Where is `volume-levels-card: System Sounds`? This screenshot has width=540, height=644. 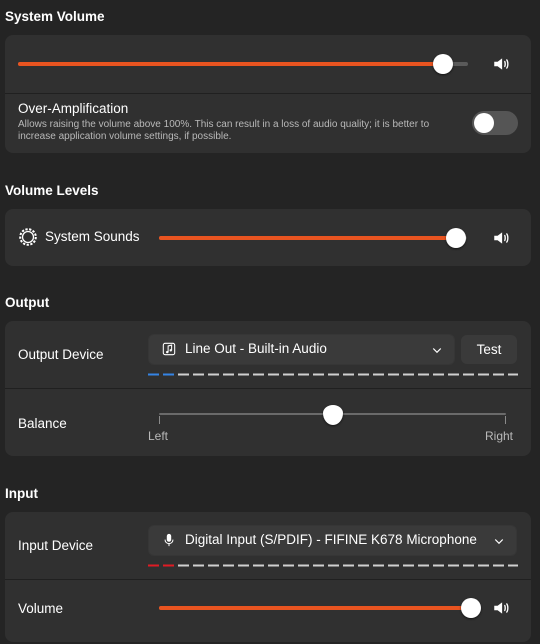 volume-levels-card: System Sounds is located at coordinates (268, 237).